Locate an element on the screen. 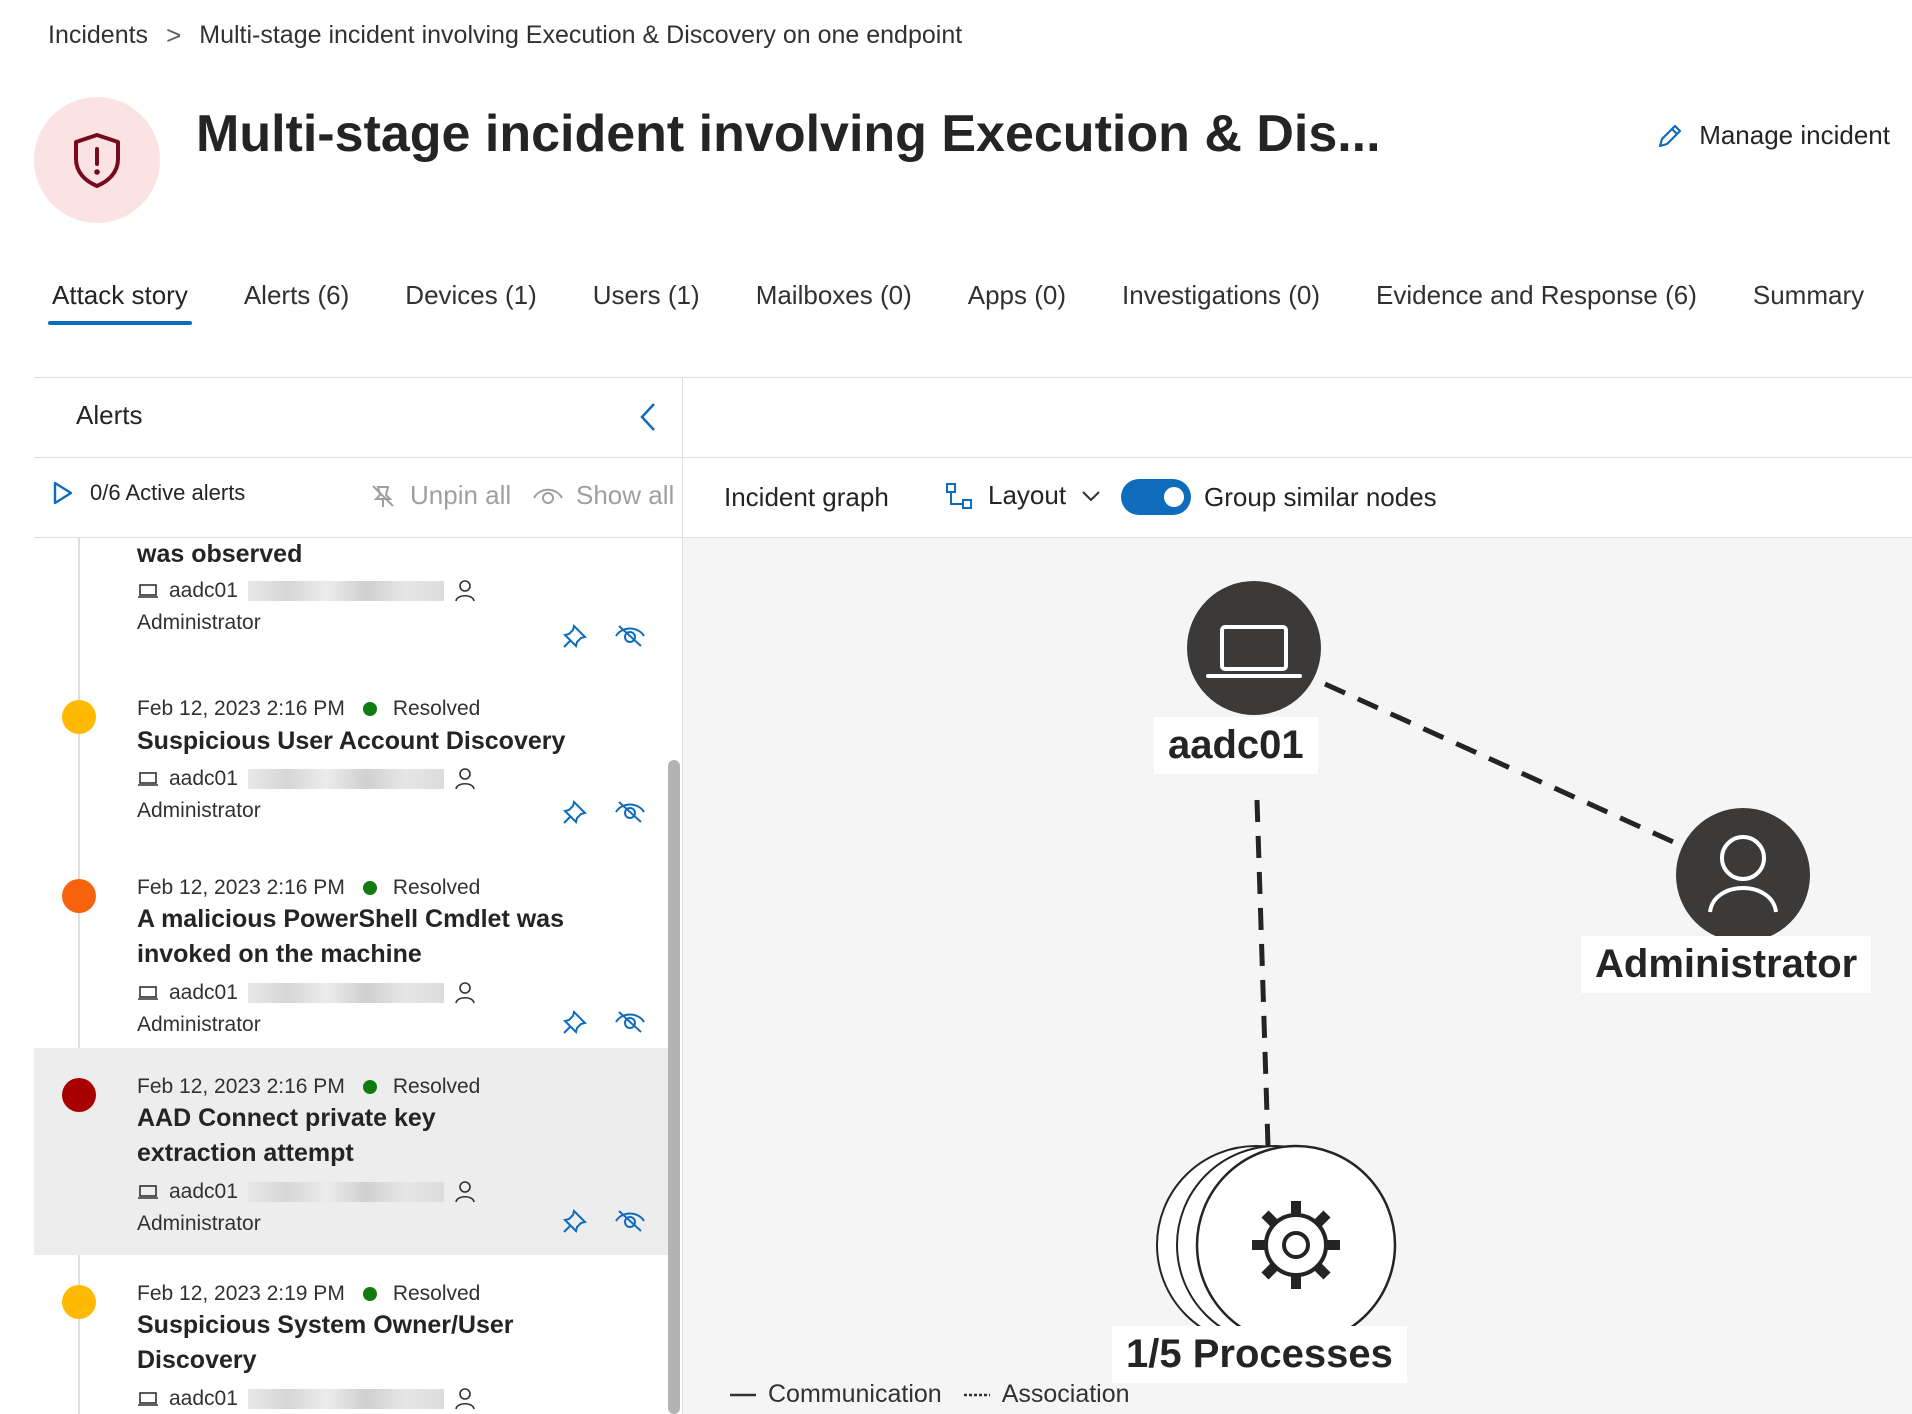  graph-legend: Communication Association is located at coordinates (930, 1394).